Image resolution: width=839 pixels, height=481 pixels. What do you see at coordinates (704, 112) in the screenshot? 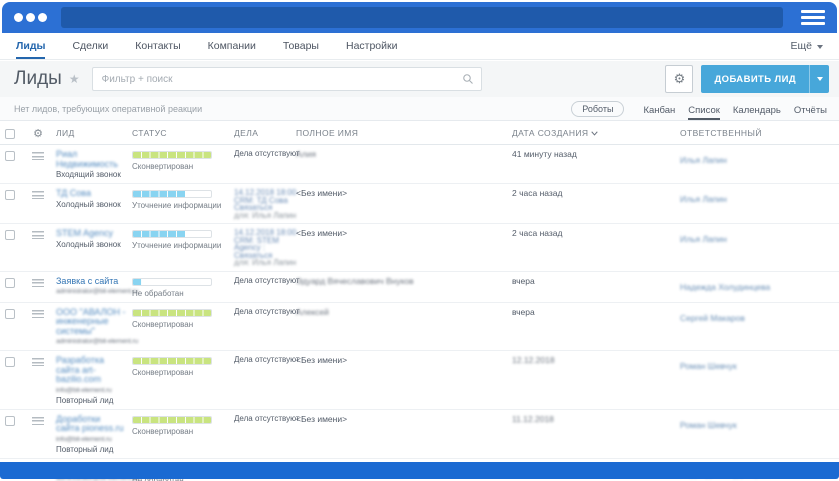
I see `view-tab-1: Список` at bounding box center [704, 112].